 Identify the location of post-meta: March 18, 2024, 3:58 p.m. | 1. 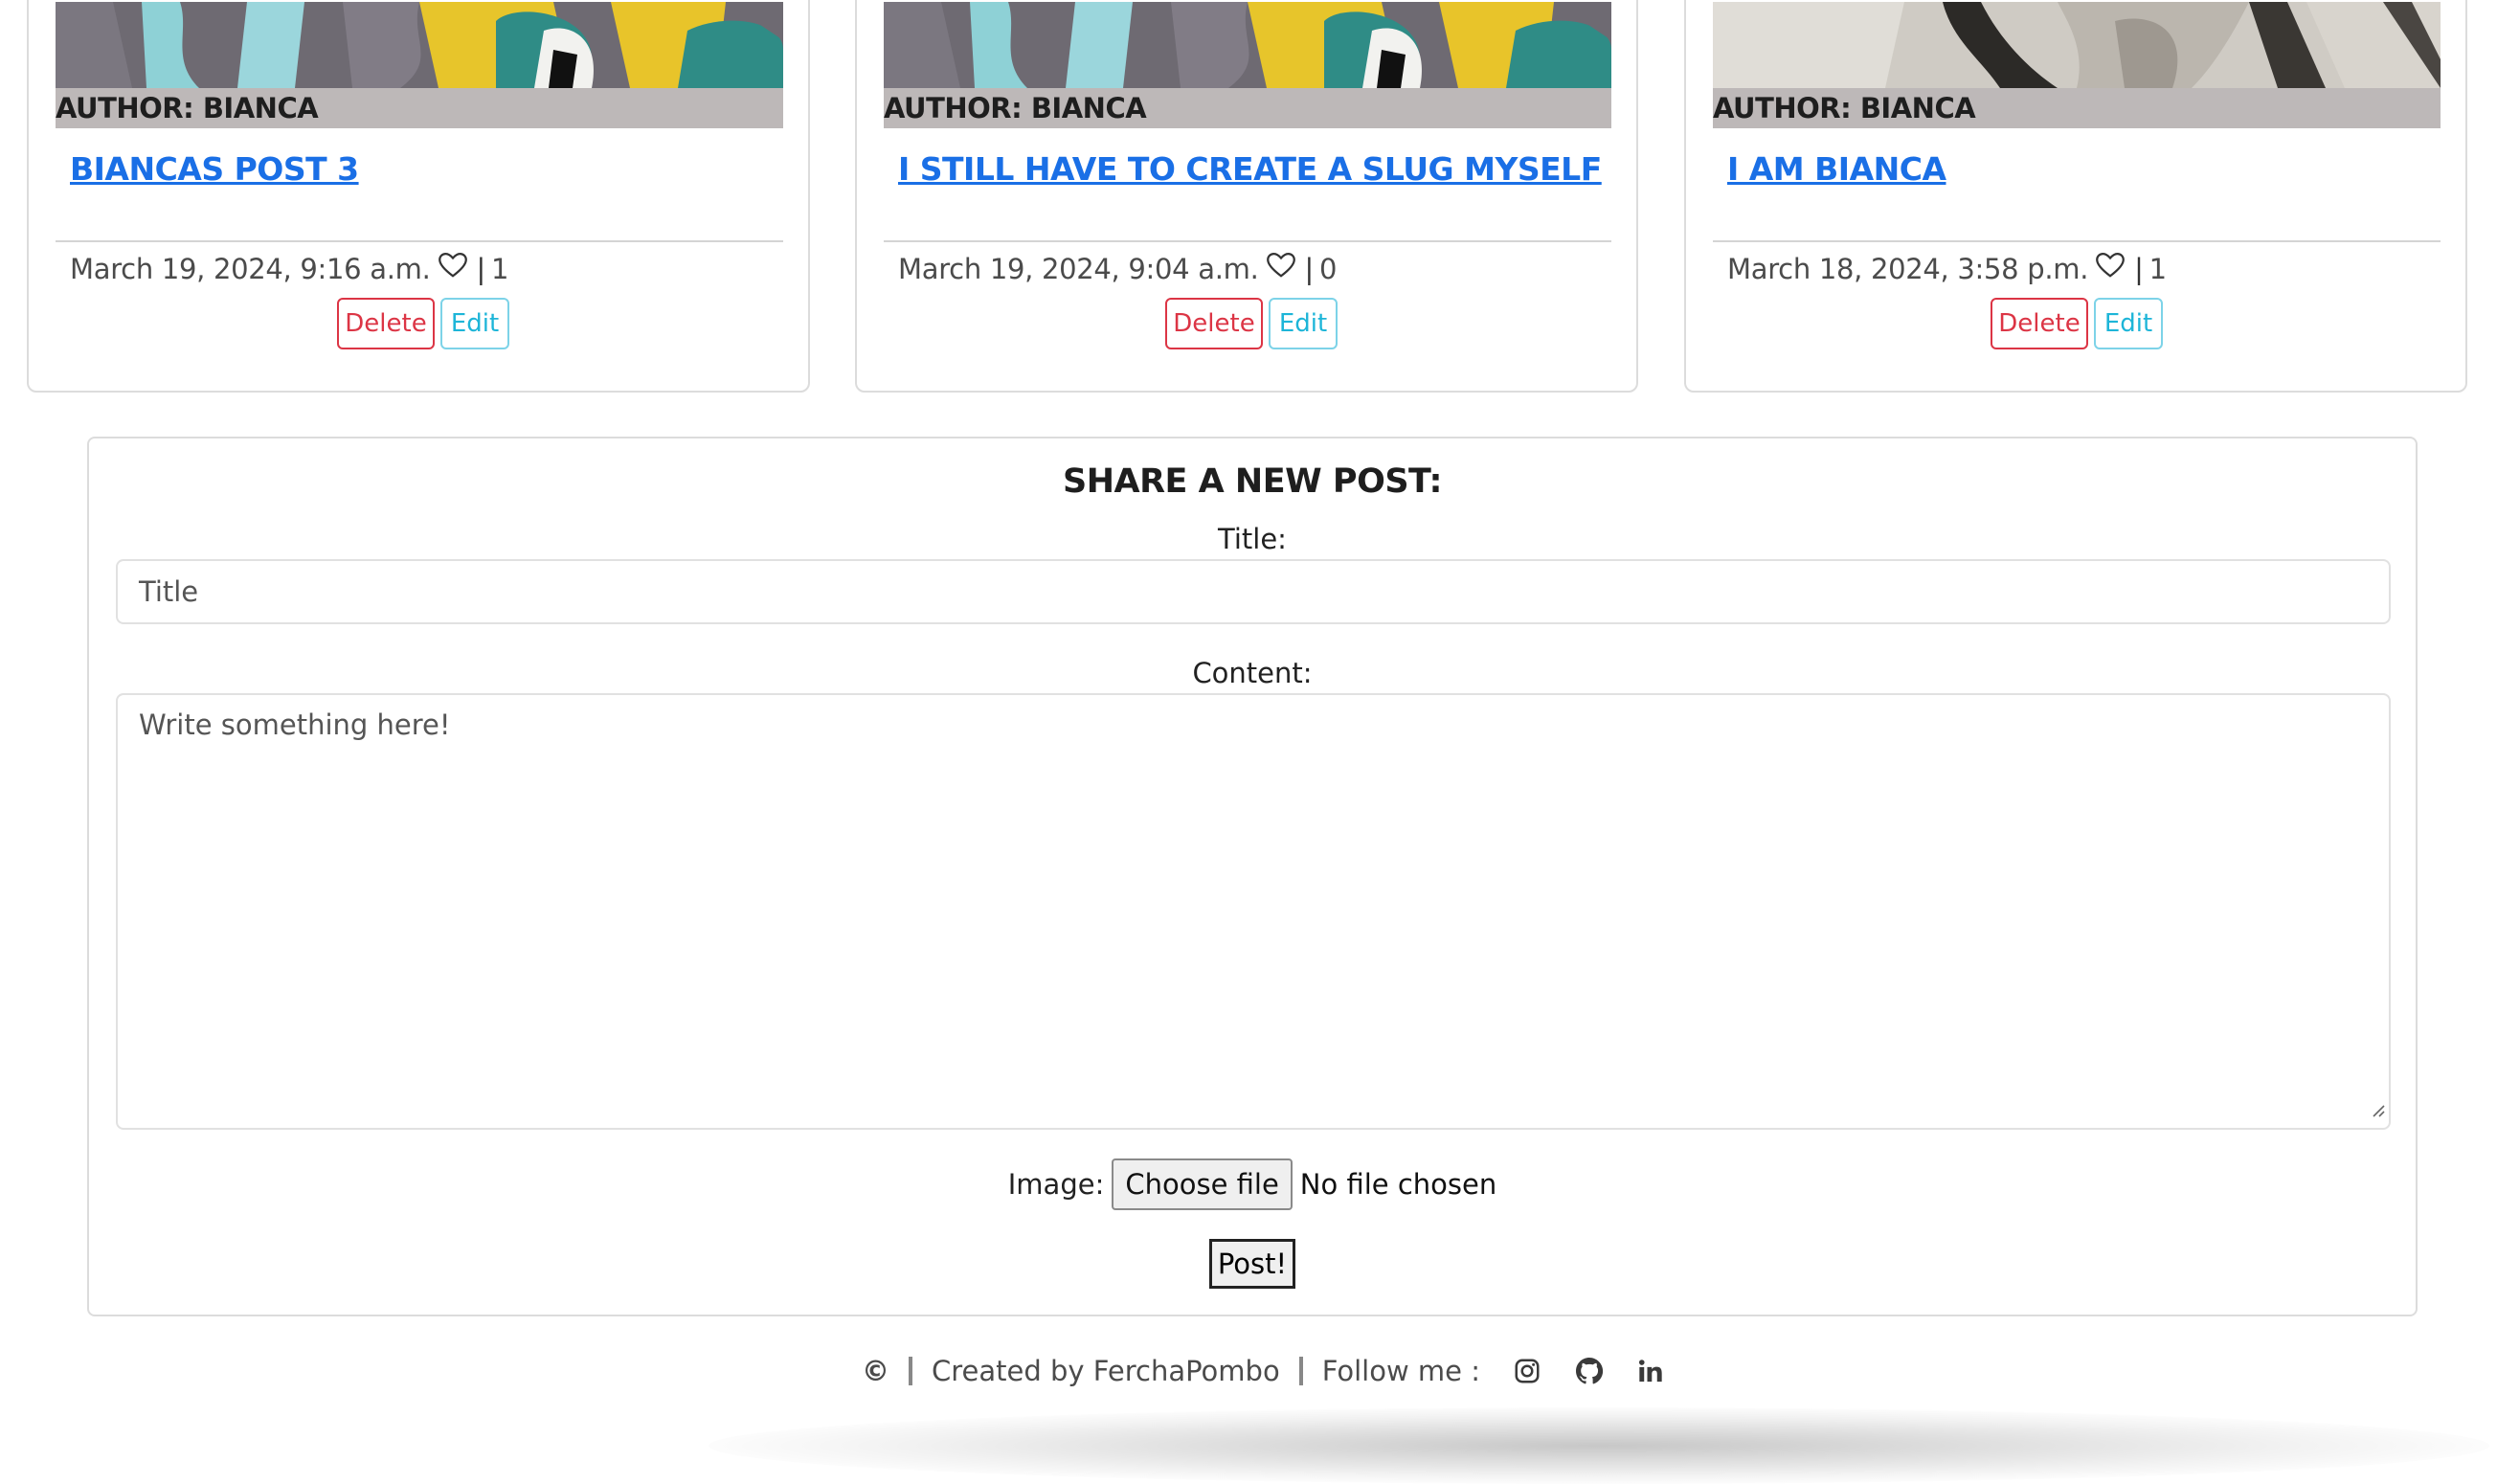
(1947, 269).